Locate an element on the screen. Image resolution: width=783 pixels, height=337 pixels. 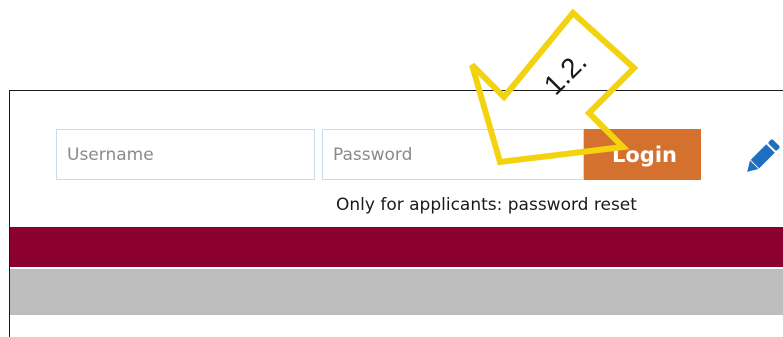
username-input is located at coordinates (185, 154).